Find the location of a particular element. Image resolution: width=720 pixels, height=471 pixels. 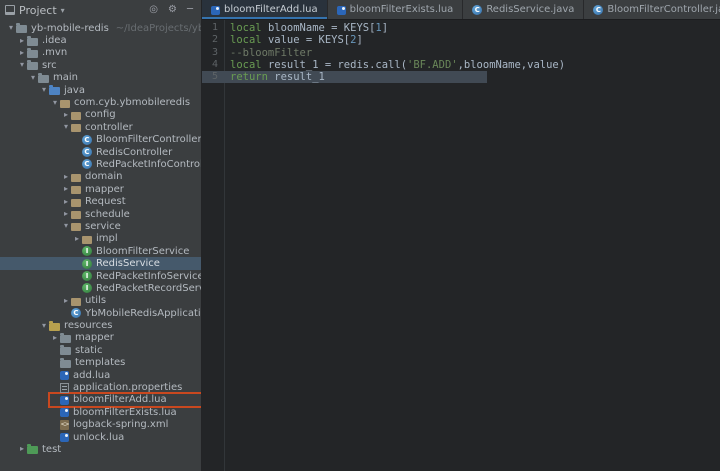

tree-item-label: main is located at coordinates (65, 78).